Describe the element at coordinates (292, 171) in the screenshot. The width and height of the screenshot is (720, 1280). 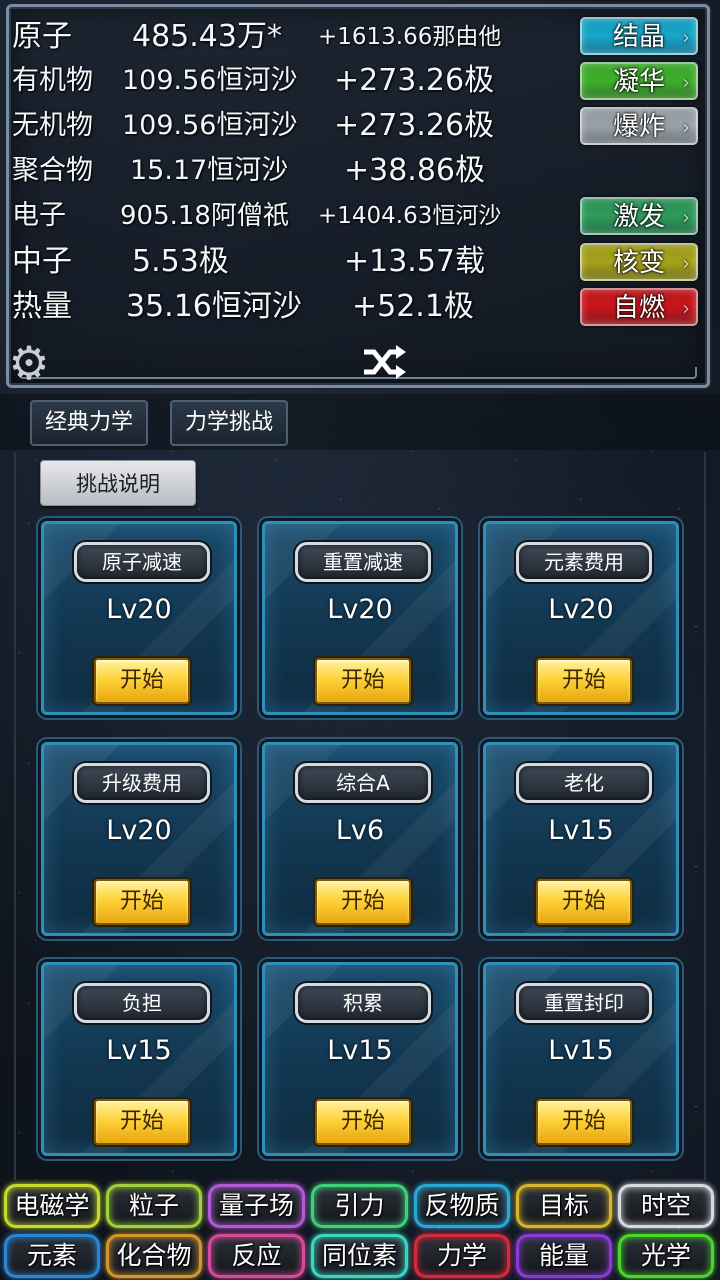
I see `resource-row-polymer: 聚合物 15.17恒河沙 +38.86极` at that location.